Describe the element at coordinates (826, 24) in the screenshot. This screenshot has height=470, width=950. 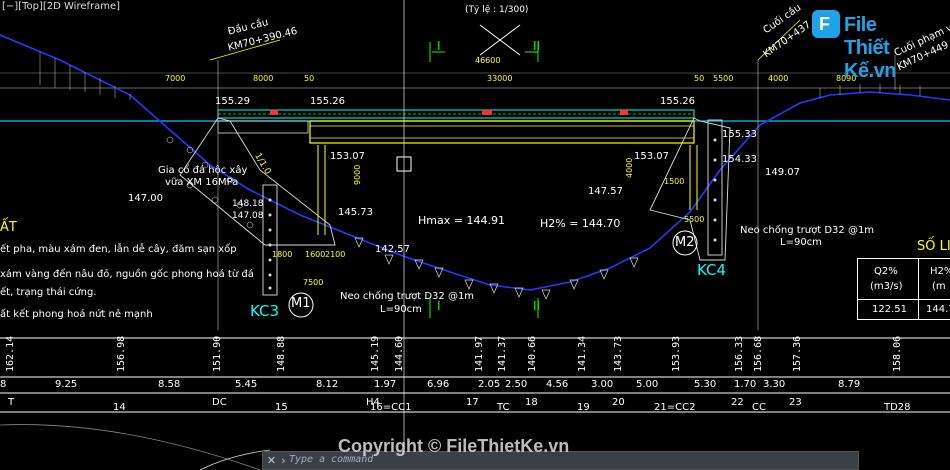
I see `logo-mark-icon: F` at that location.